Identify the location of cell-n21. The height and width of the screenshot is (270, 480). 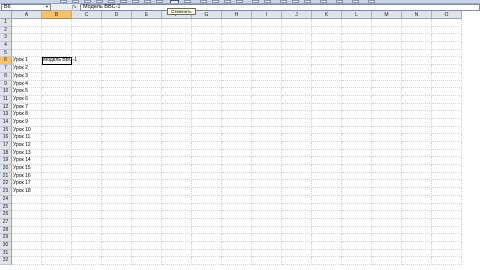
(417, 176).